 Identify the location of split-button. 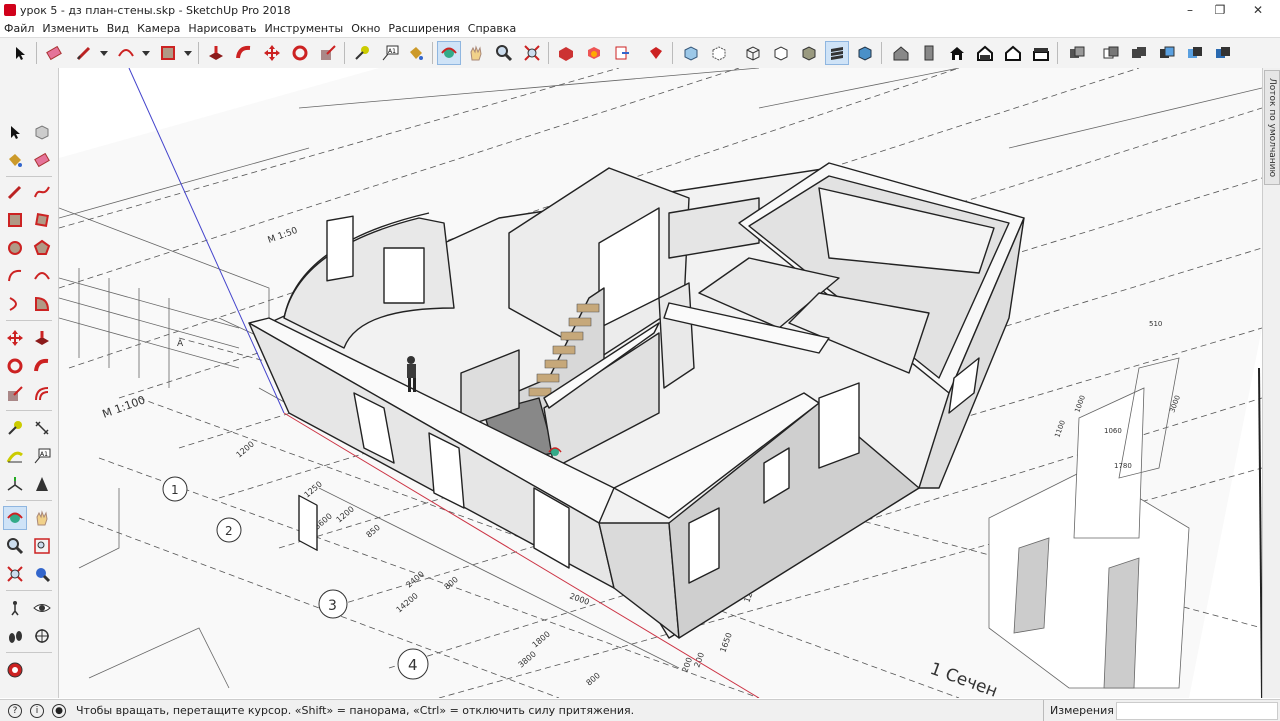
(1223, 53).